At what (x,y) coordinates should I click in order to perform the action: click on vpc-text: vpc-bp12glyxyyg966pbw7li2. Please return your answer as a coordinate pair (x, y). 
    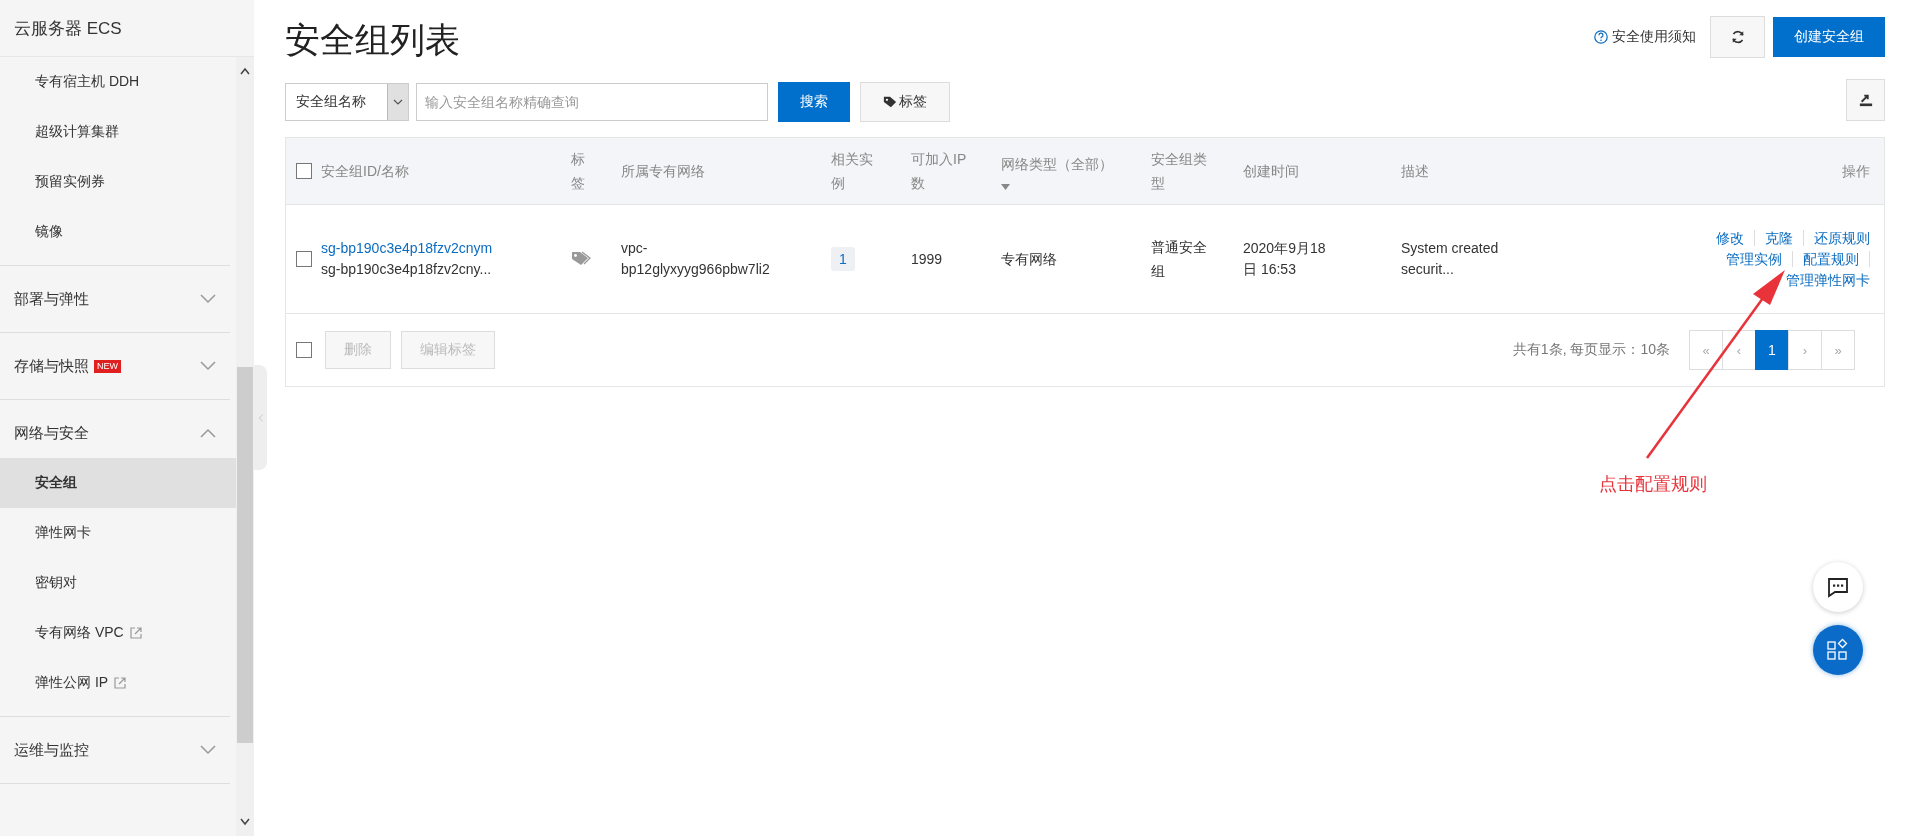
    Looking at the image, I should click on (696, 259).